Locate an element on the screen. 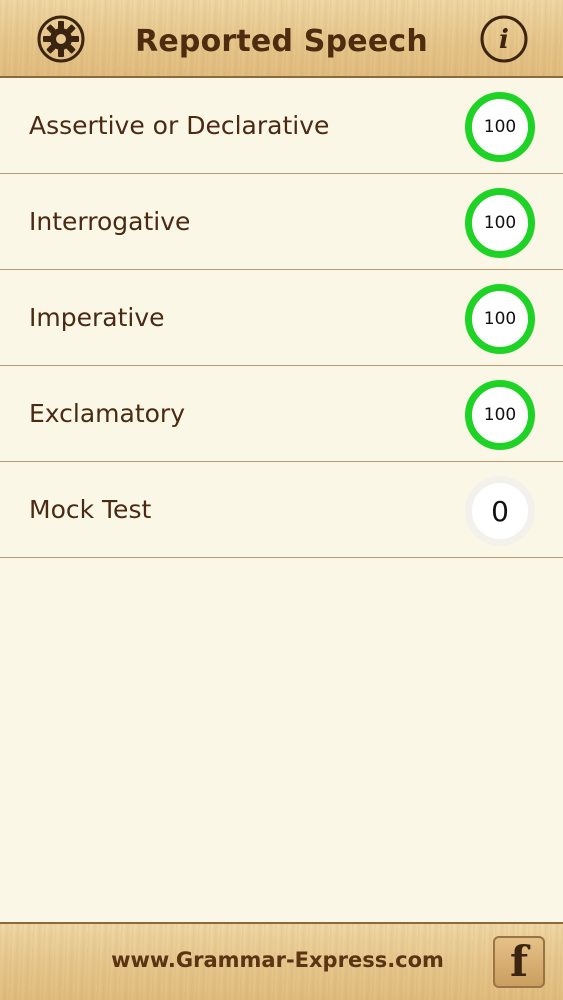 This screenshot has width=563, height=1000. list-item-imperative: Imperative 100 is located at coordinates (281, 318).